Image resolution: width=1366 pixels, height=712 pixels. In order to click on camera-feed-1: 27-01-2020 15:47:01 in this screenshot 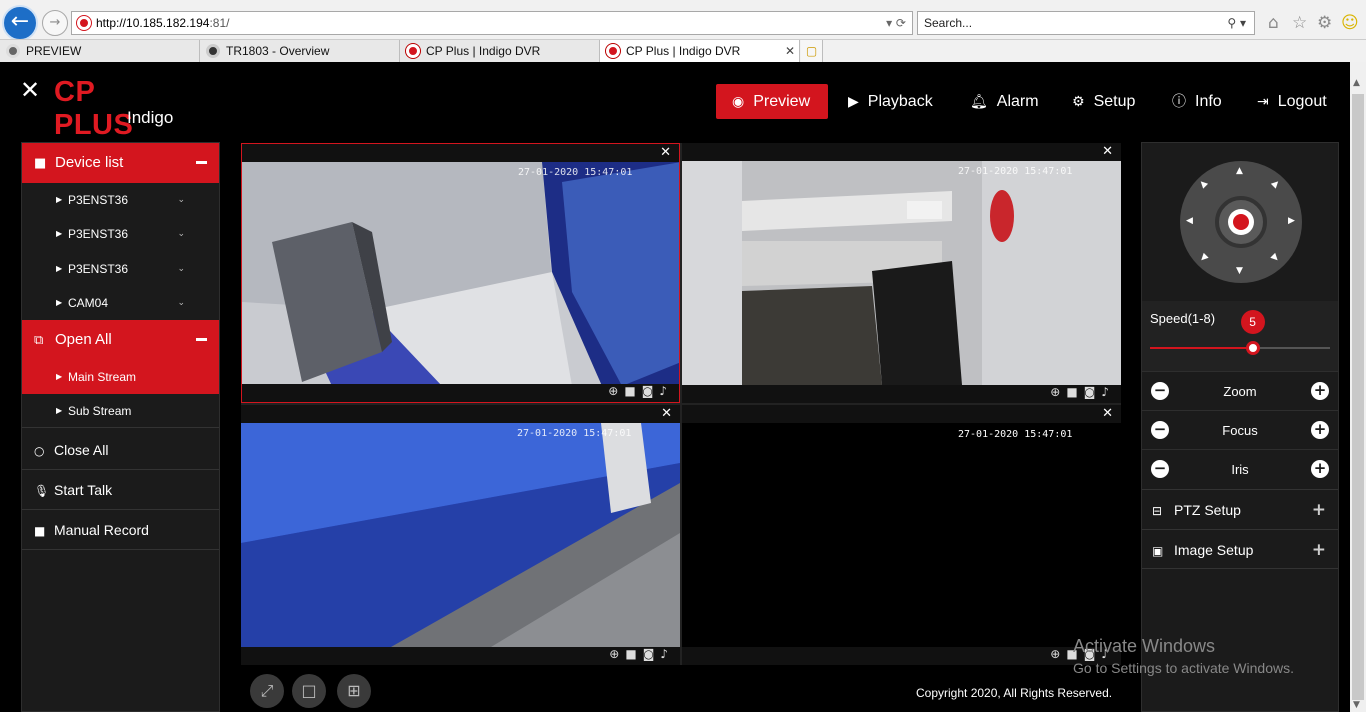, I will do `click(460, 274)`.